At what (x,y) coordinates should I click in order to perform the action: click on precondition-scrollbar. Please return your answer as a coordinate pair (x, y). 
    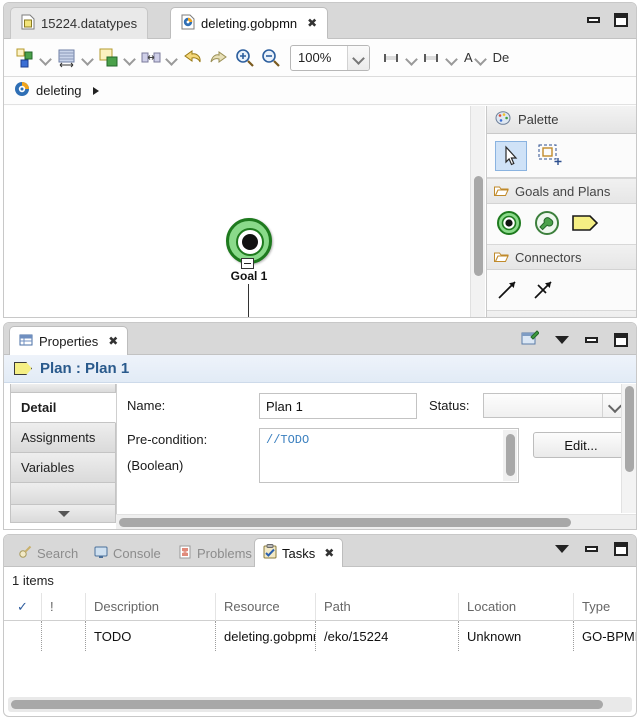
    Looking at the image, I should click on (510, 455).